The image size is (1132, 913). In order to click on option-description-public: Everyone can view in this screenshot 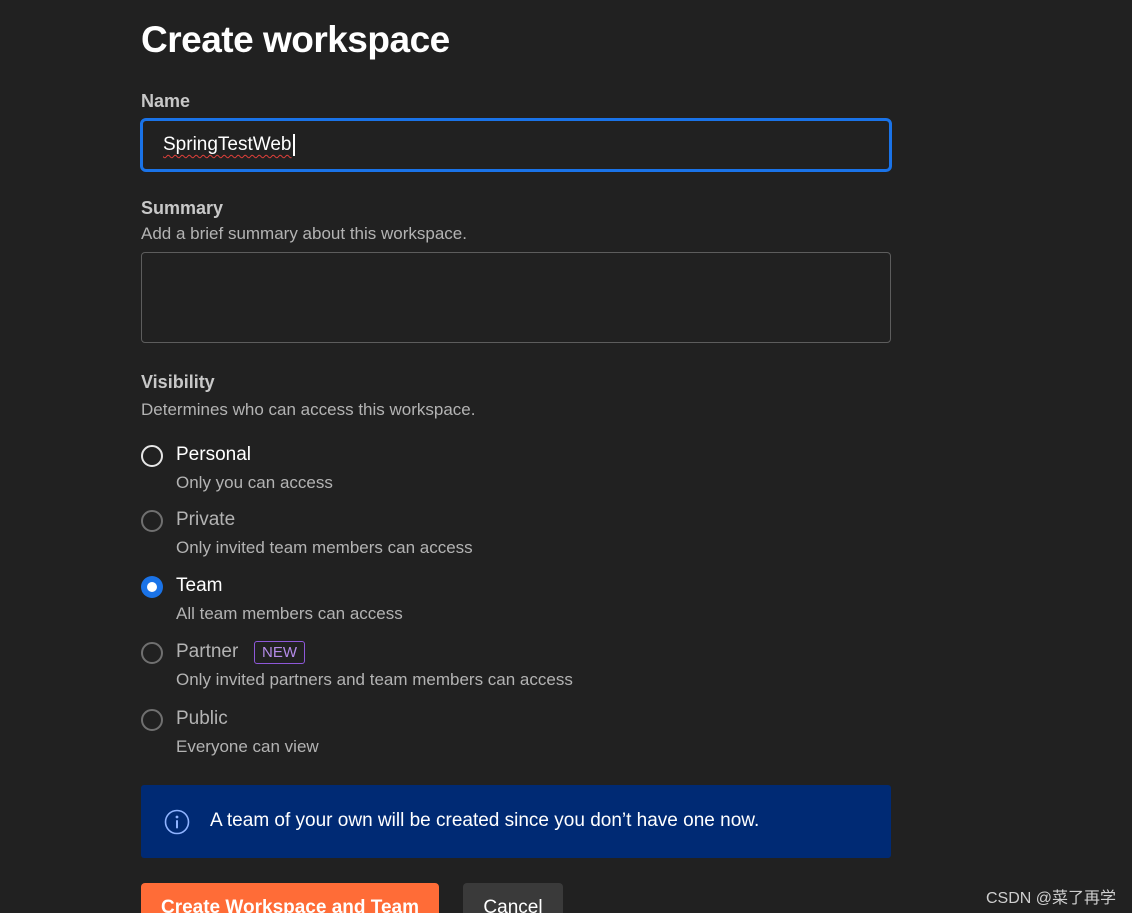, I will do `click(247, 746)`.